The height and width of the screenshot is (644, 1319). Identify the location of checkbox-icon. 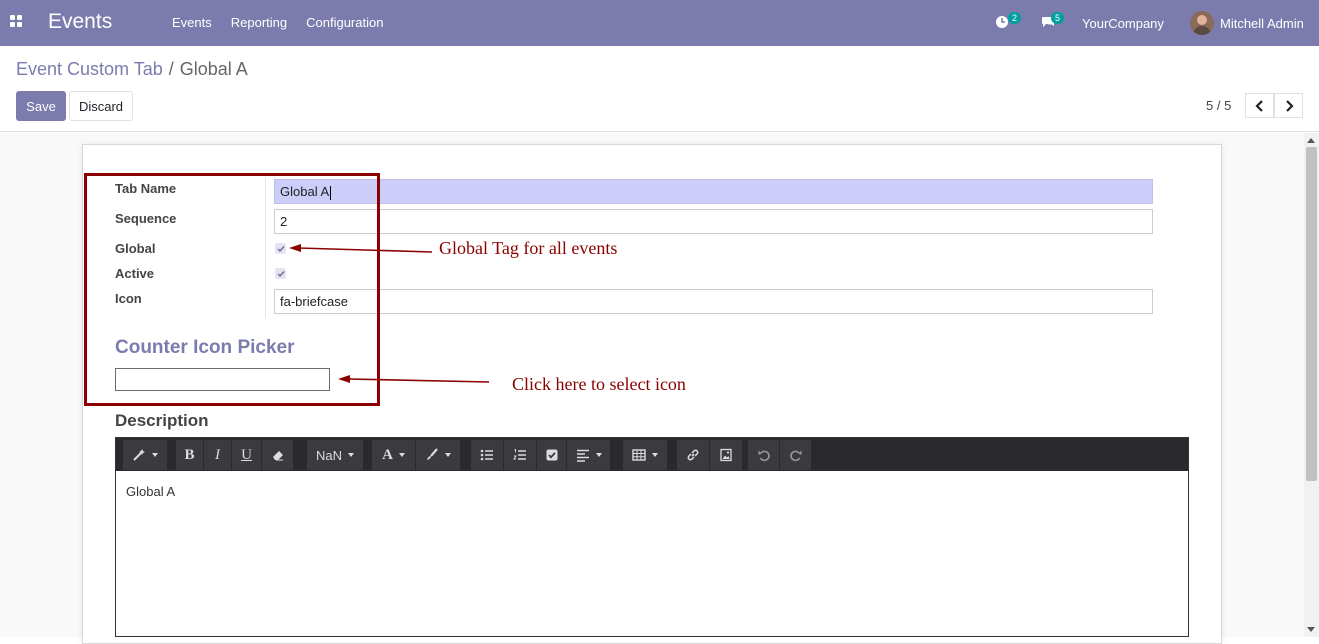
(551, 455).